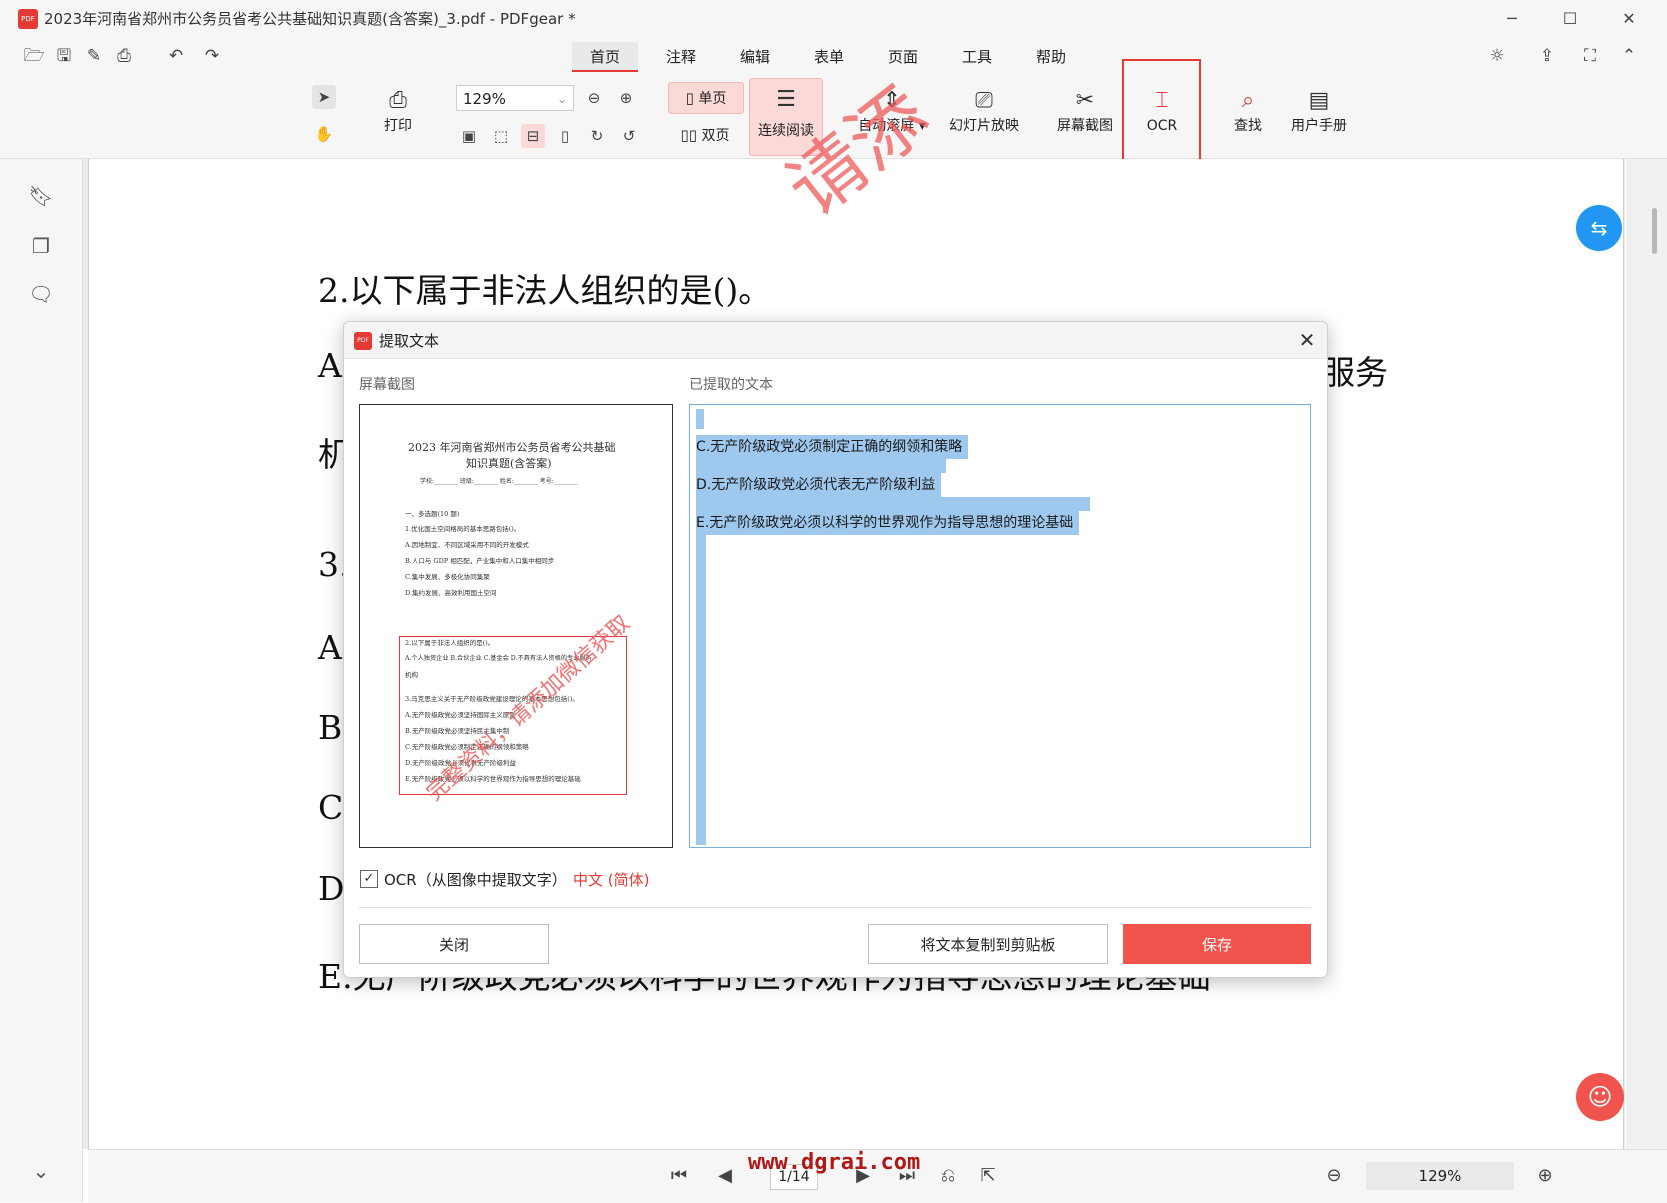  I want to click on doc-line-a1: A, so click(330, 365).